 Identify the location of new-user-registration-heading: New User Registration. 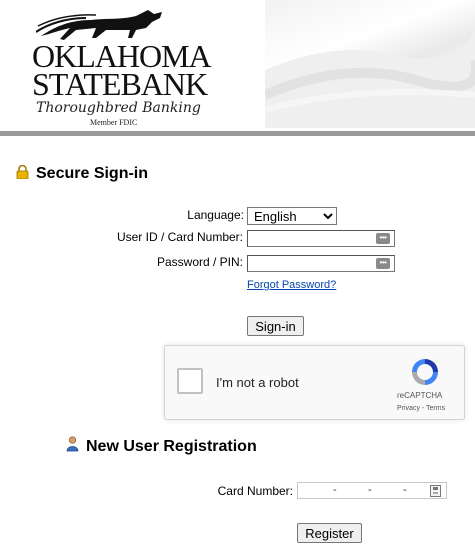
(171, 446).